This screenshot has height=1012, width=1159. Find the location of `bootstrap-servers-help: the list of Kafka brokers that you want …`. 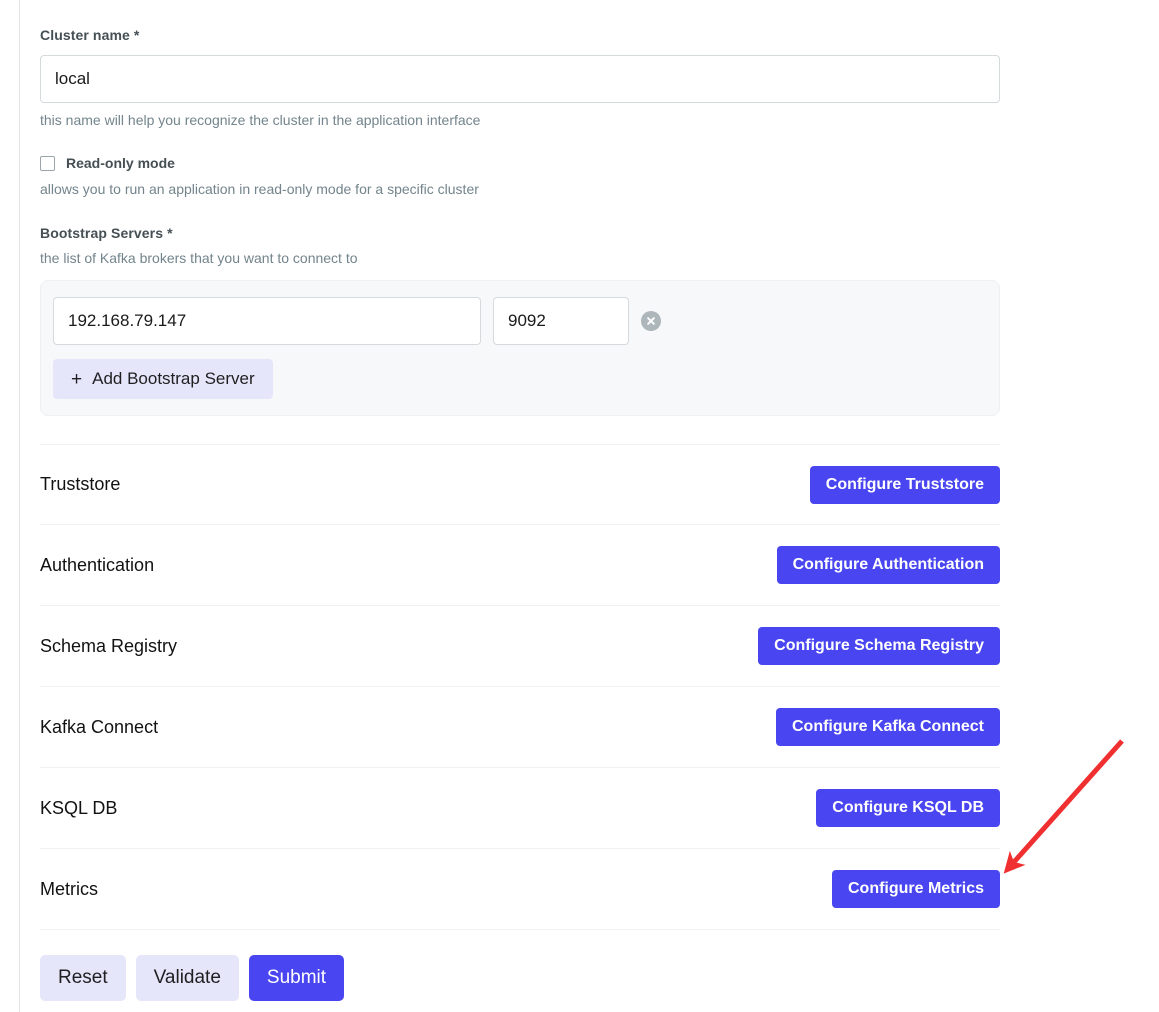

bootstrap-servers-help: the list of Kafka brokers that you want … is located at coordinates (199, 258).